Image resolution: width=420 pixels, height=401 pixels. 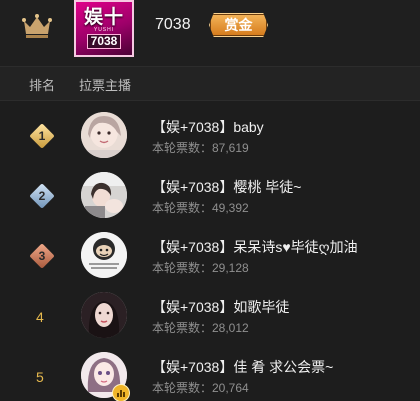 I want to click on vote-count: 本轮票数：29,128, so click(x=200, y=268).